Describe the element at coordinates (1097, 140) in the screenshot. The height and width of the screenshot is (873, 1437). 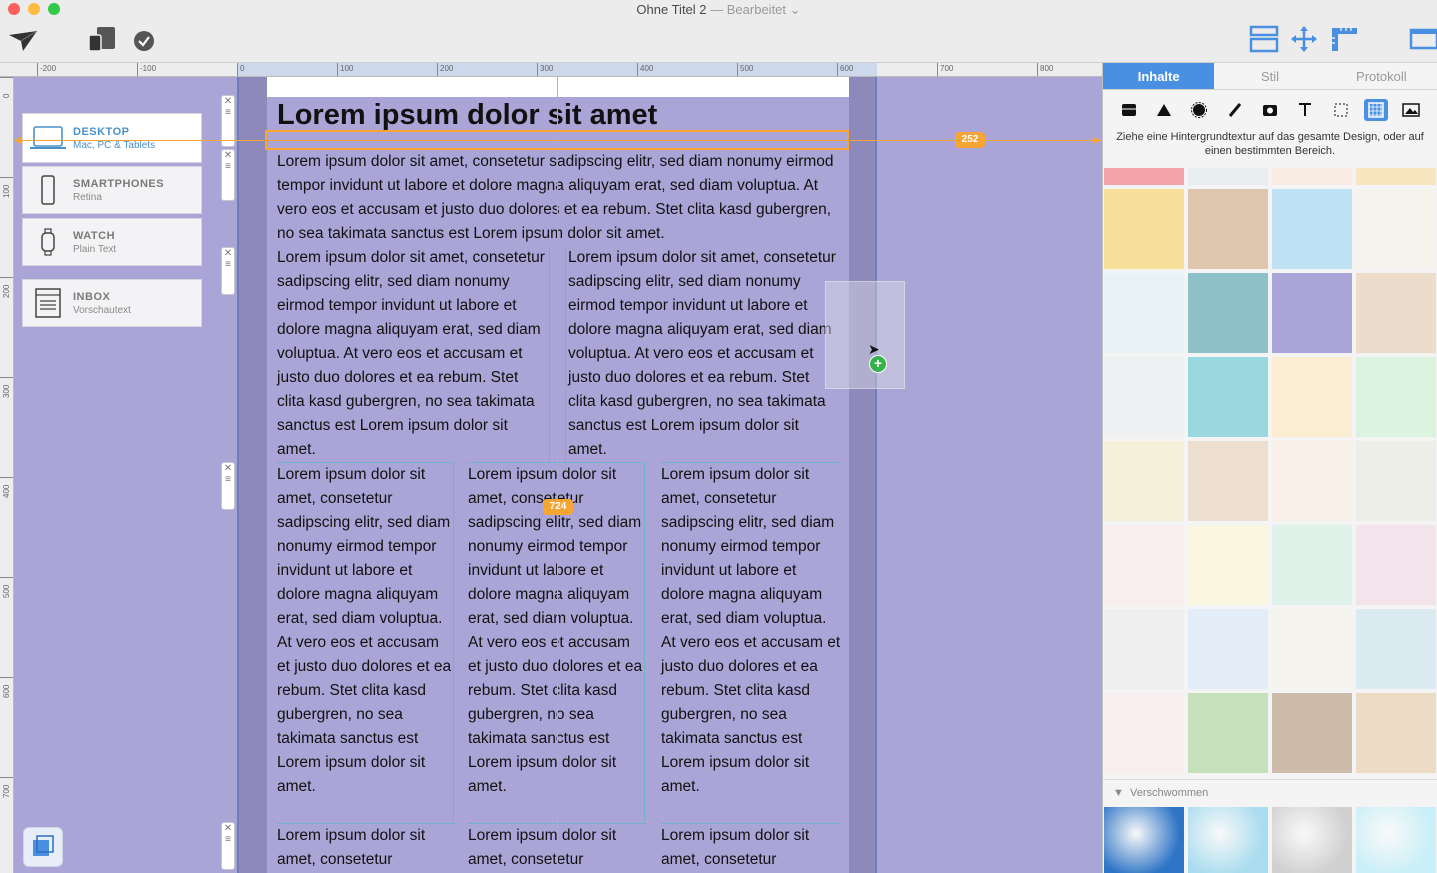
I see `arrow-right-icon: ▶` at that location.